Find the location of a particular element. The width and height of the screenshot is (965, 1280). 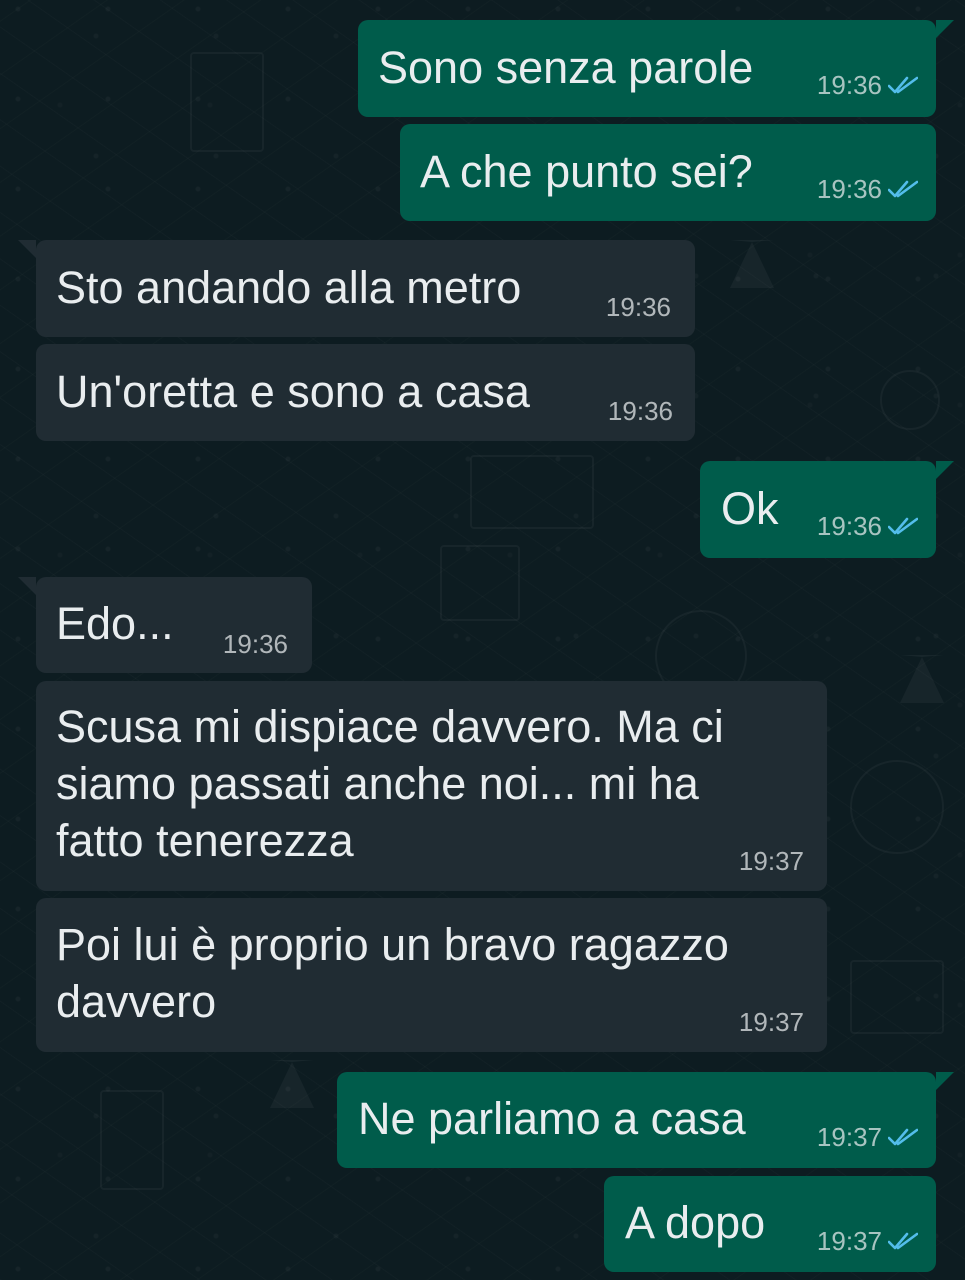

message-text: A dopo is located at coordinates (695, 1222).